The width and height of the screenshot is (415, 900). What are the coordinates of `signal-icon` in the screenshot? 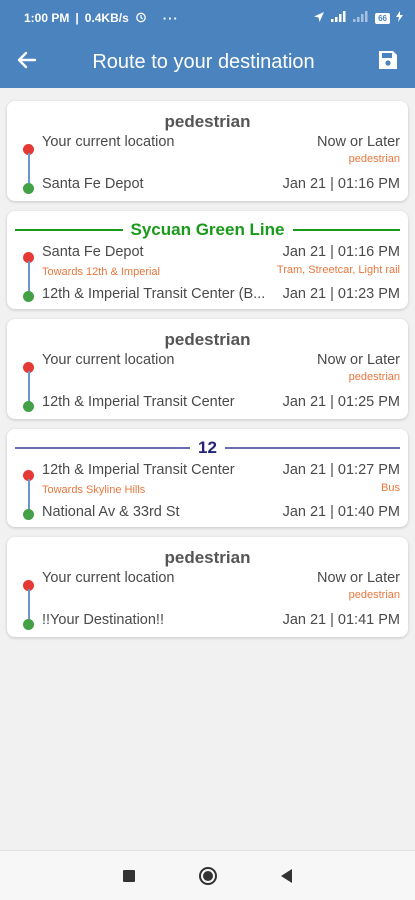 It's located at (339, 18).